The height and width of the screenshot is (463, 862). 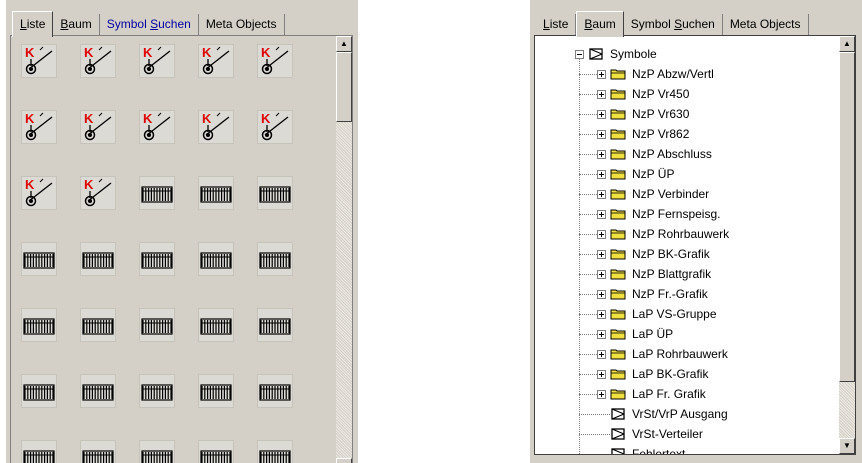 What do you see at coordinates (663, 354) in the screenshot?
I see `tree-folder-item: LaP Rohrbauwerk` at bounding box center [663, 354].